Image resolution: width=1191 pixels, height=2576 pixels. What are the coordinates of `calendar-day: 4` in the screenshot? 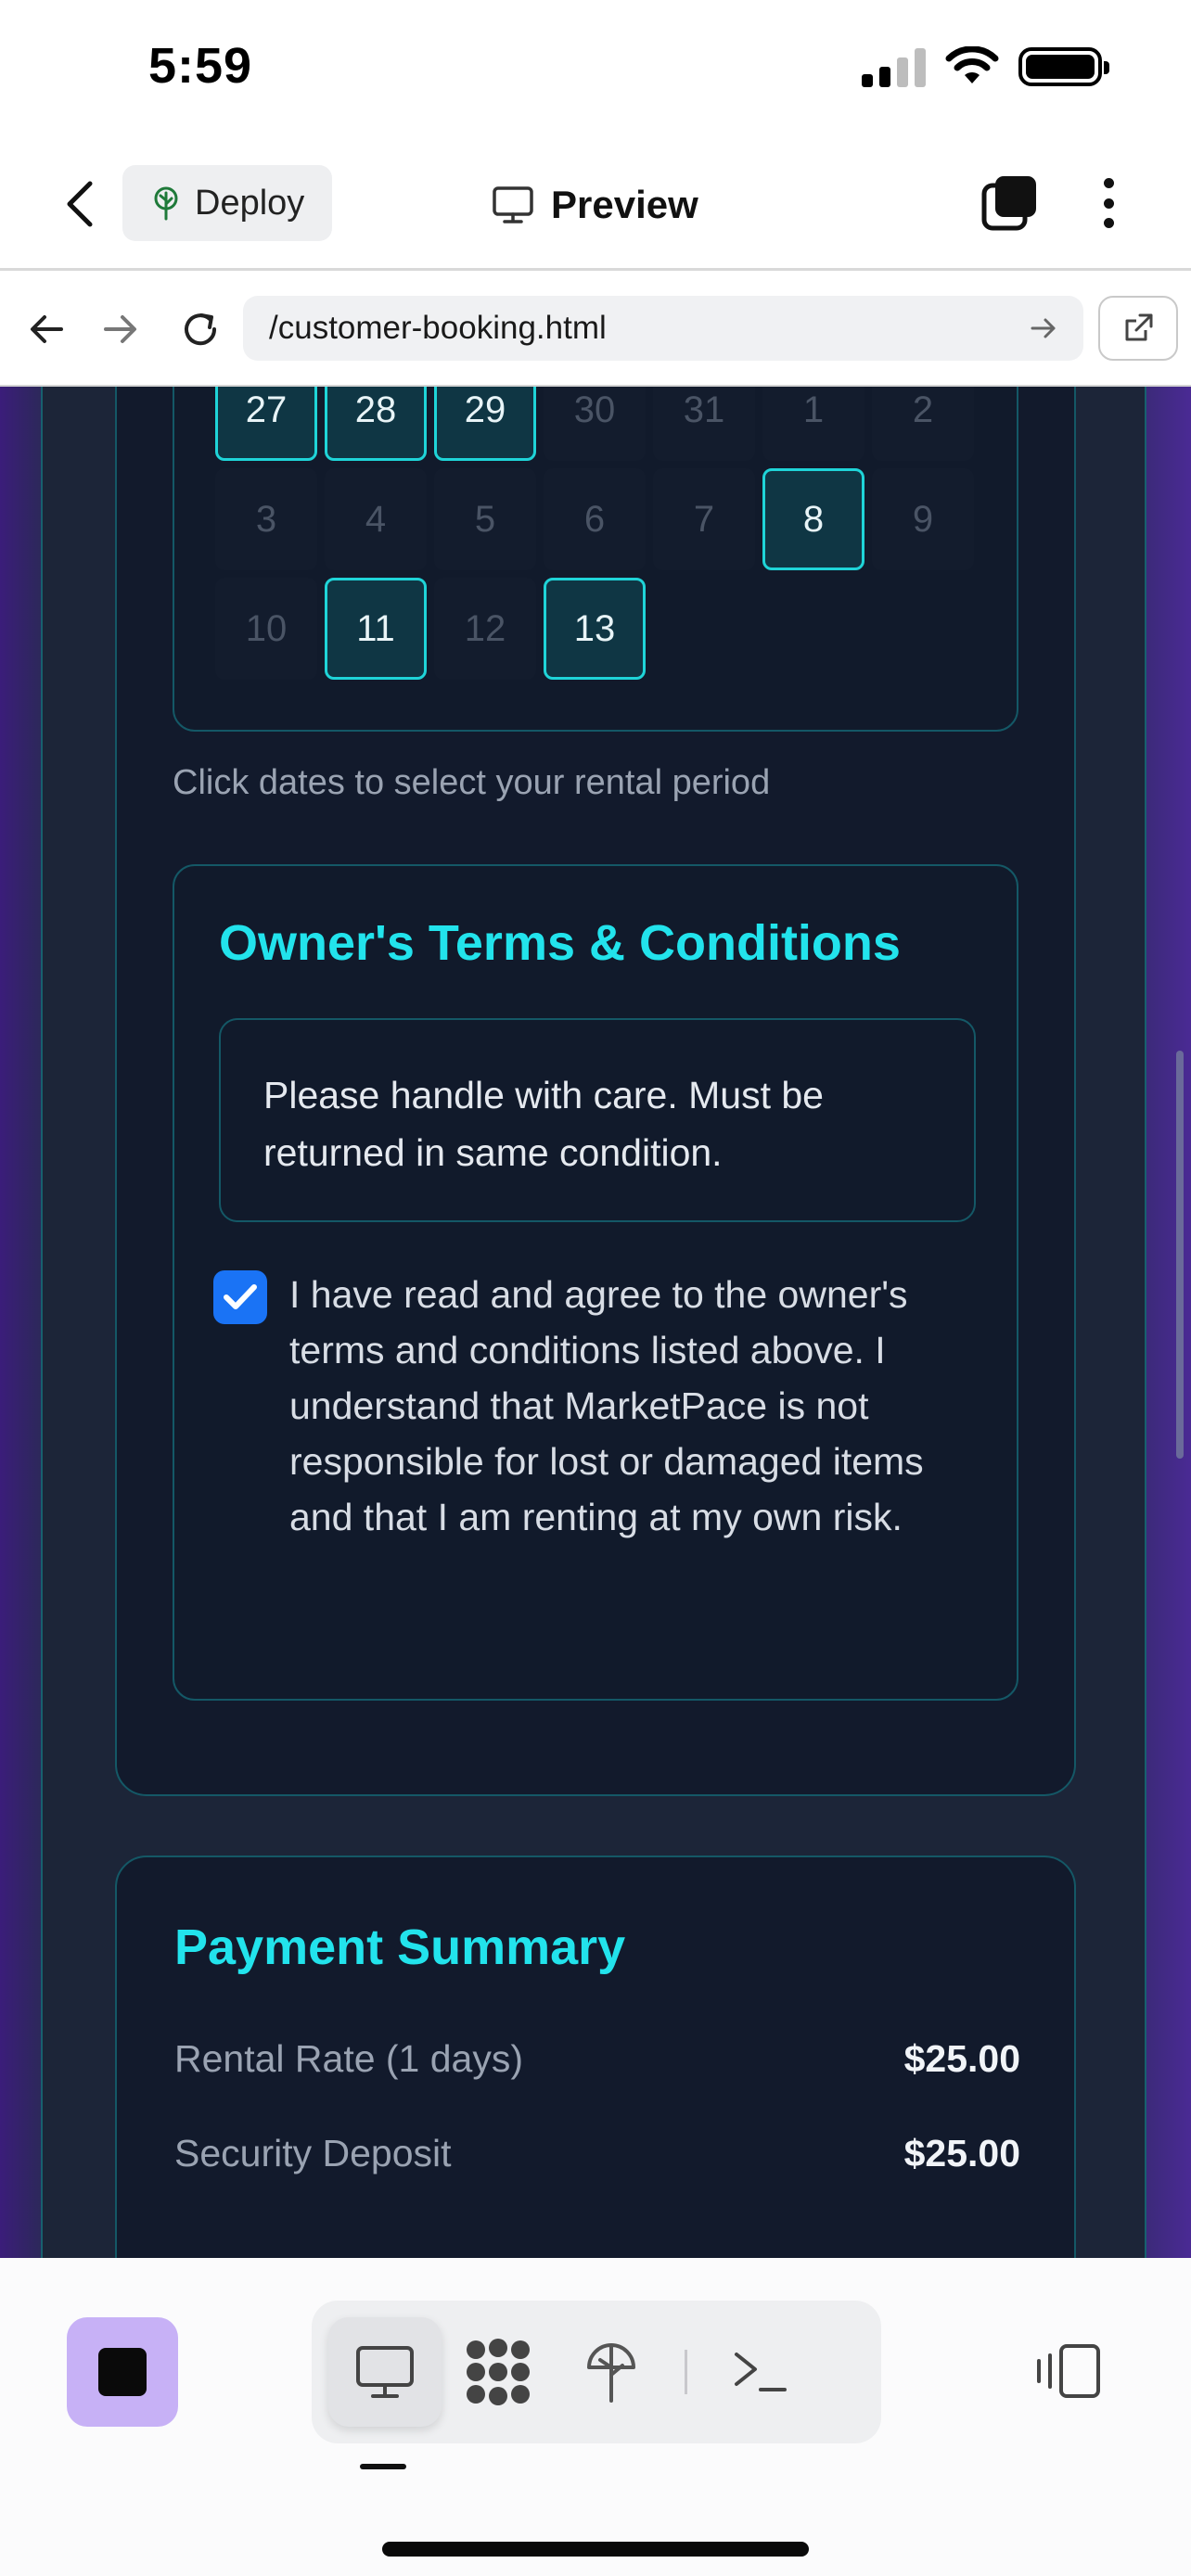 It's located at (376, 519).